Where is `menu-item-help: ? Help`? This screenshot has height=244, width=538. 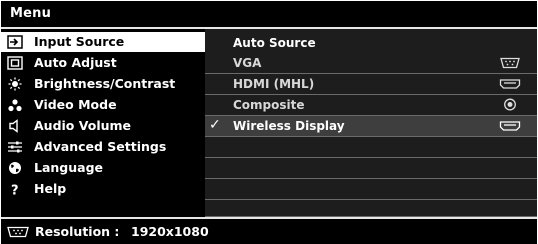 menu-item-help: ? Help is located at coordinates (103, 189).